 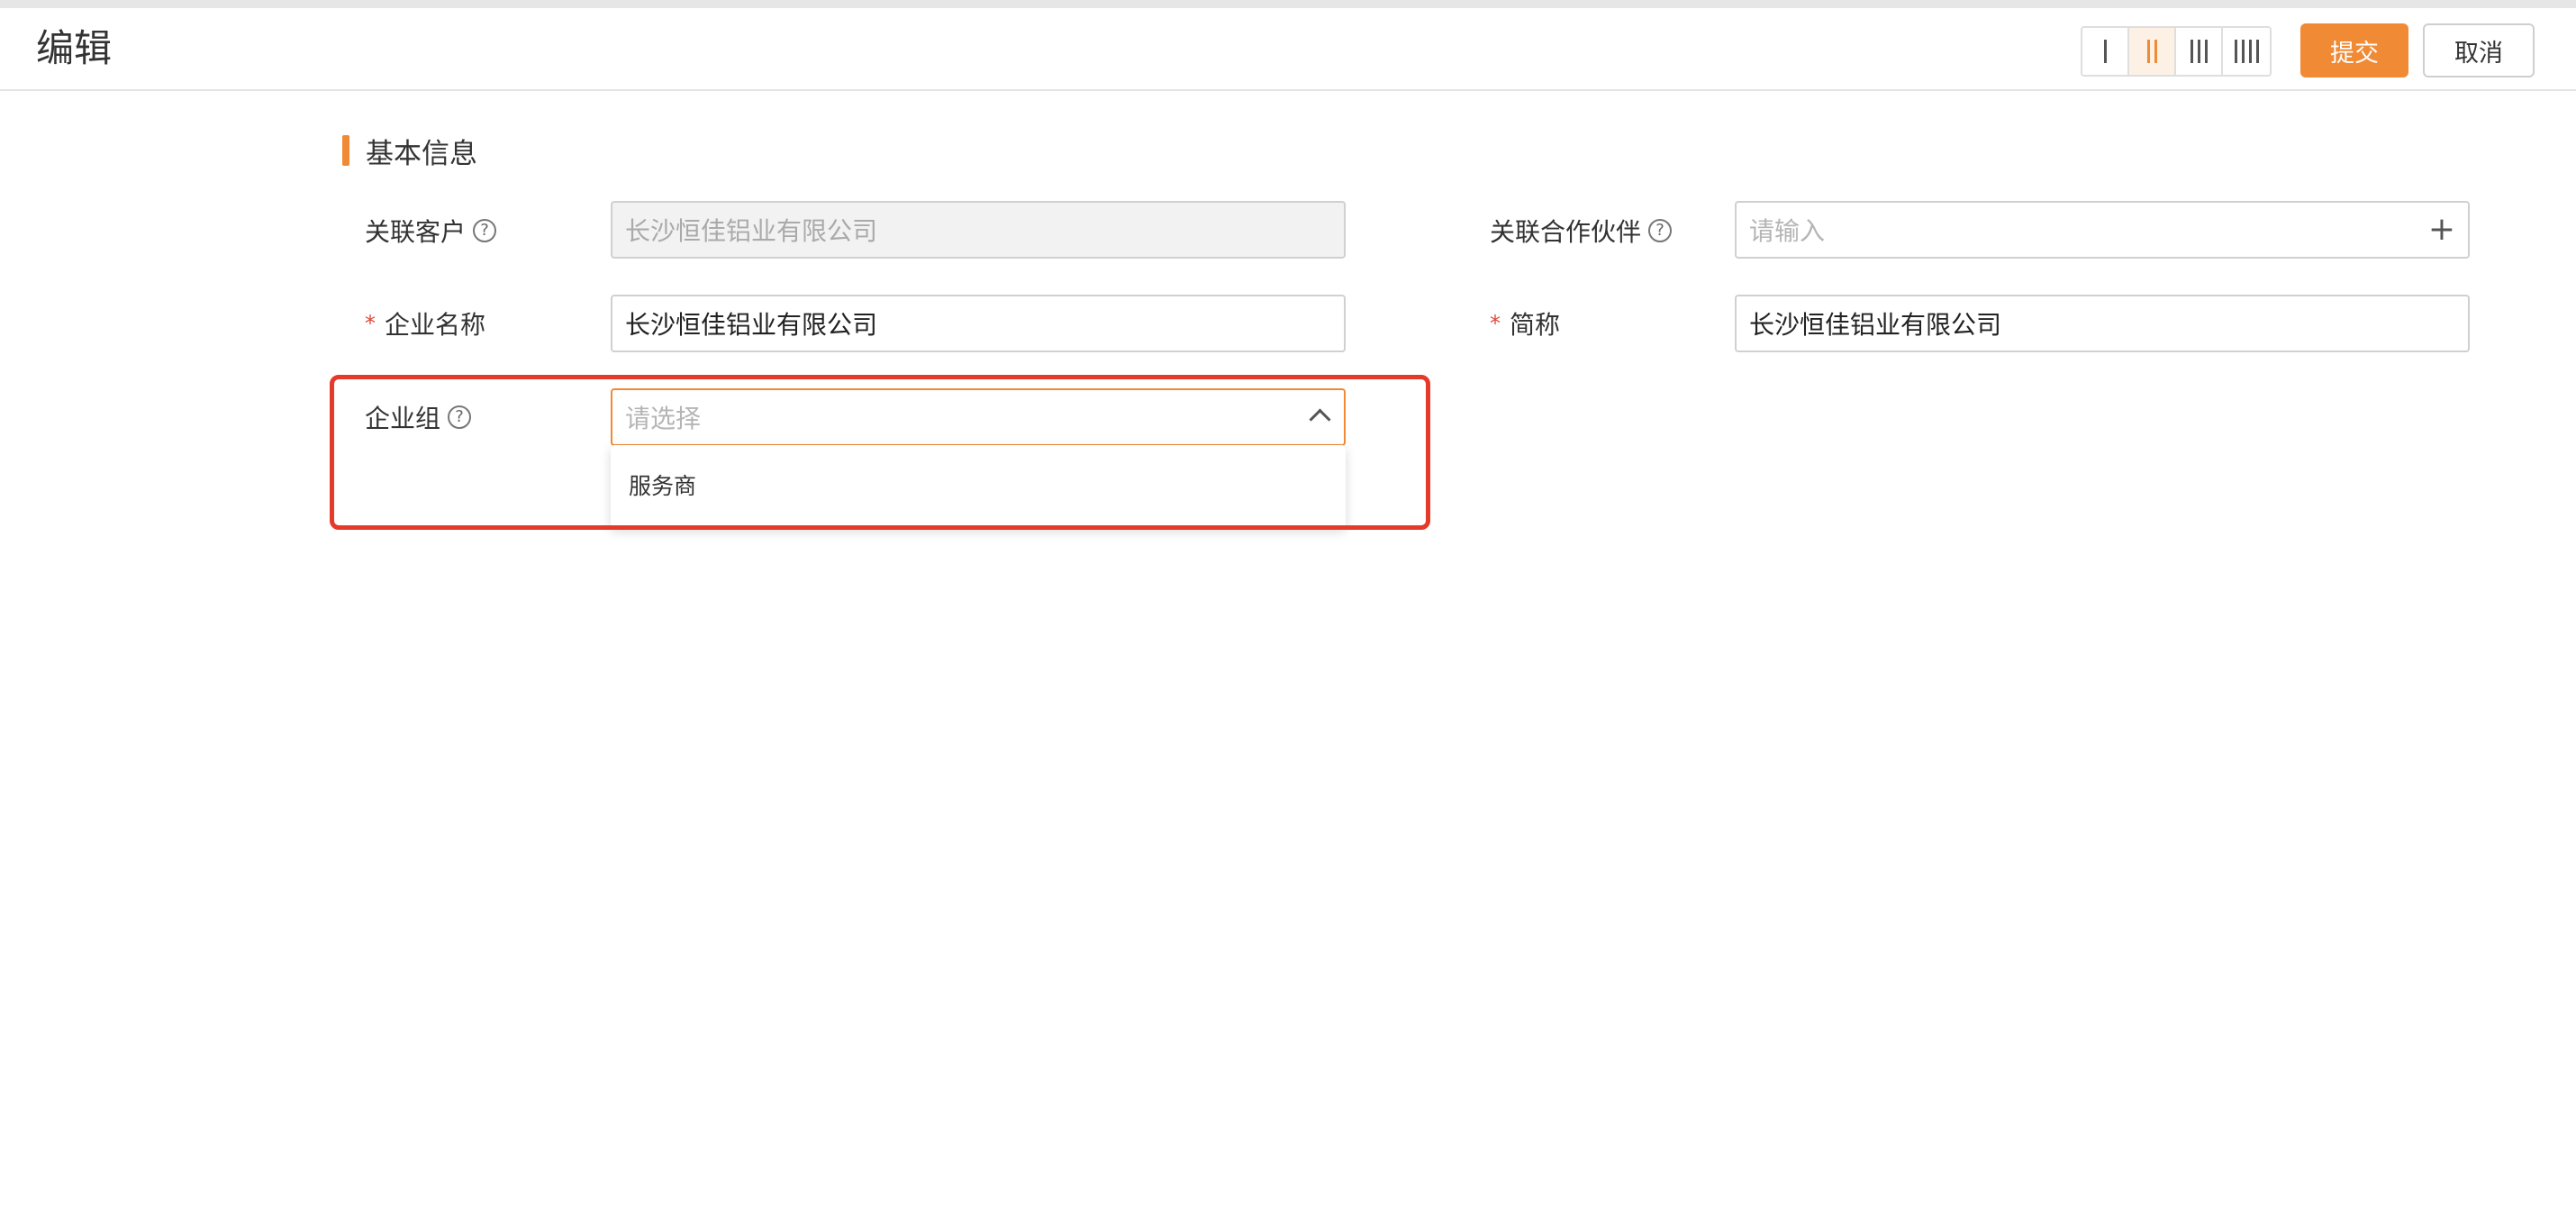 I want to click on section-basic-info: 基本信息, so click(x=410, y=152).